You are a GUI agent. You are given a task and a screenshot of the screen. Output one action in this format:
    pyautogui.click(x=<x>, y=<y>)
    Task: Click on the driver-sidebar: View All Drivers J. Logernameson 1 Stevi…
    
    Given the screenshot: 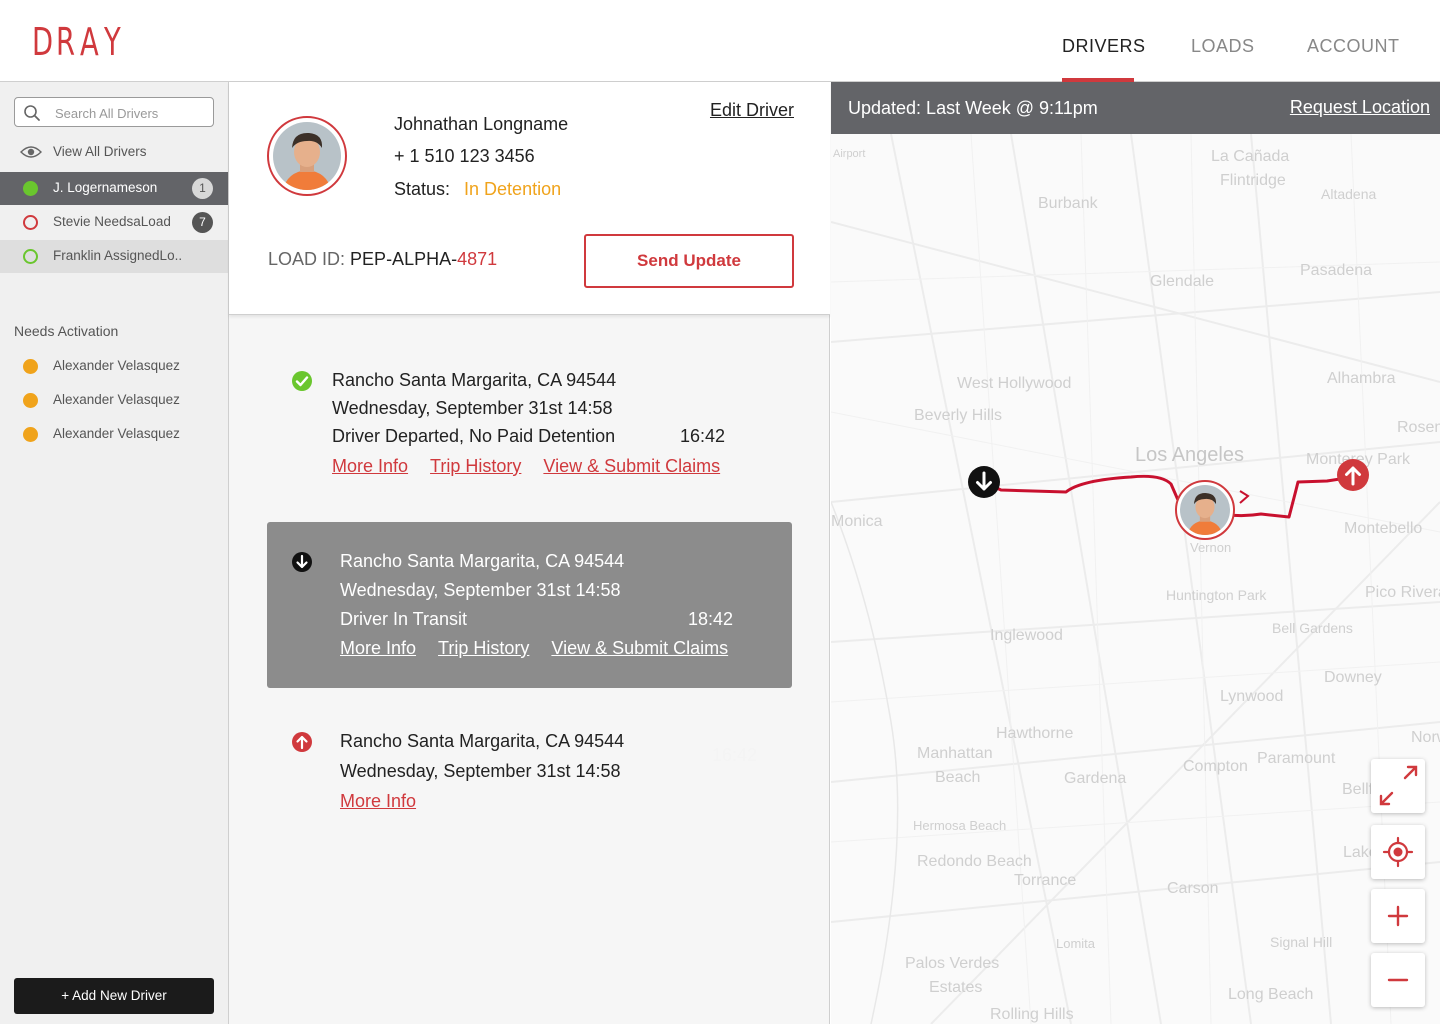 What is the action you would take?
    pyautogui.click(x=114, y=553)
    